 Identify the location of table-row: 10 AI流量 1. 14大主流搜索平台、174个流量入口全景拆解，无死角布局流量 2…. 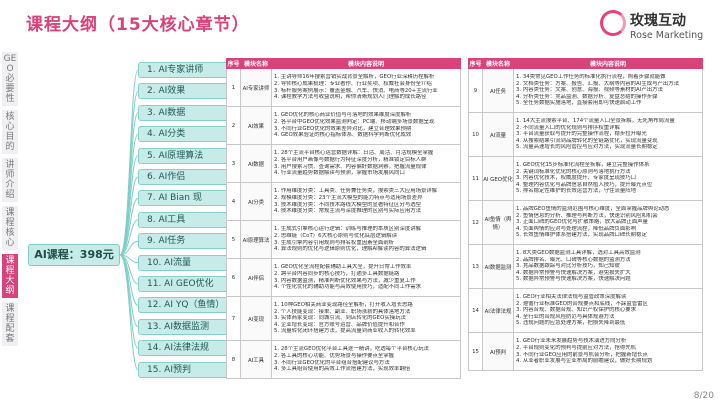
(585, 134).